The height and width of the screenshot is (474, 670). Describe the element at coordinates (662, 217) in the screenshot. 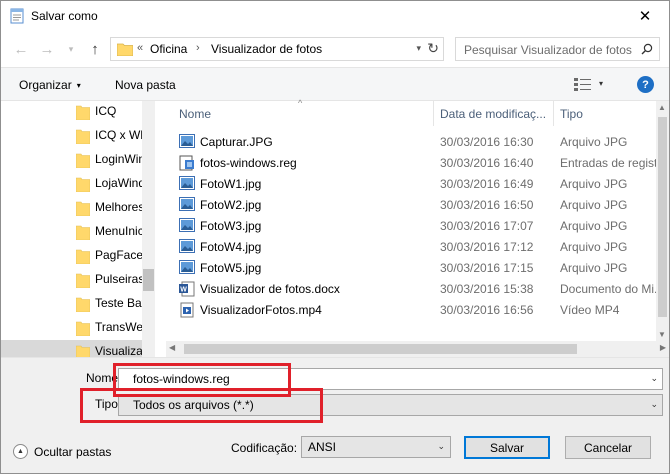

I see `vertical-scroll-thumb` at that location.